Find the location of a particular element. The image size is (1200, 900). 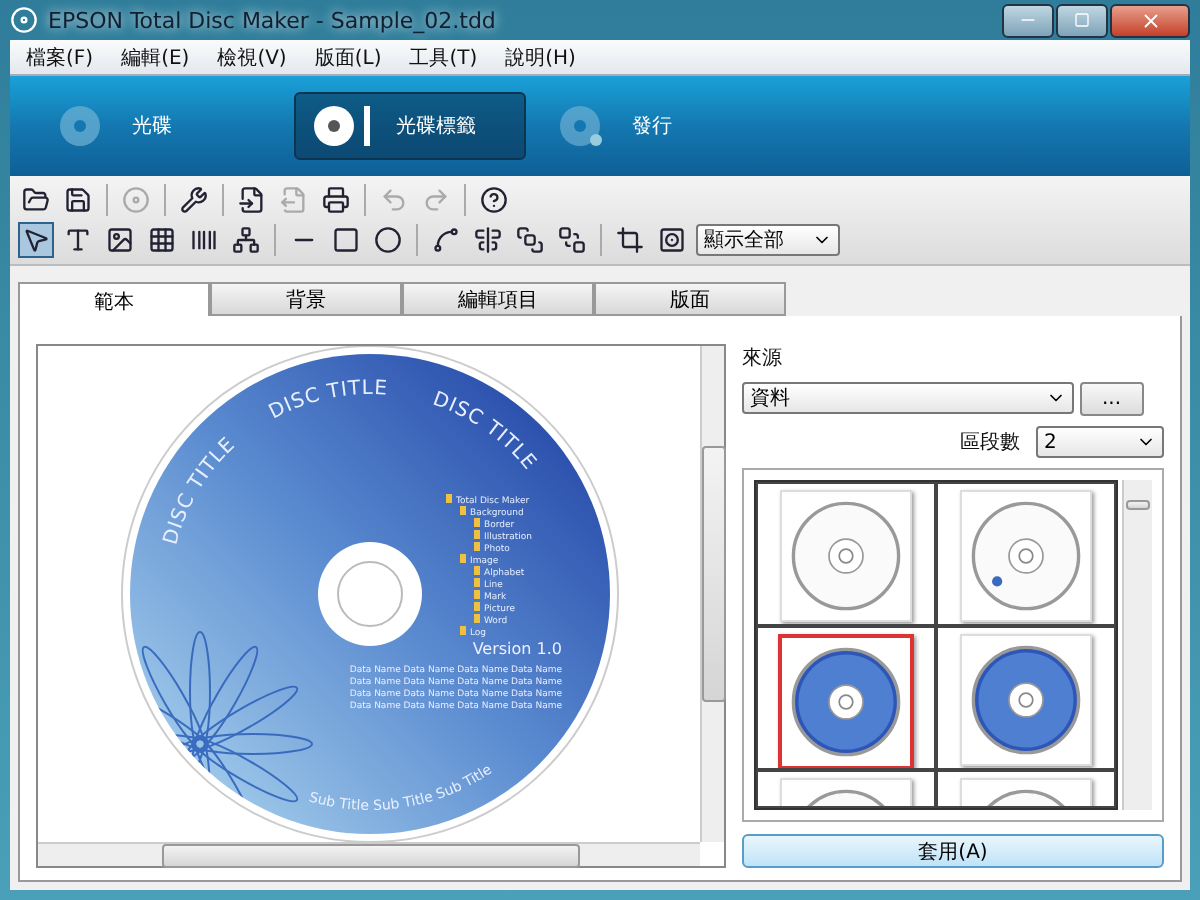

tab: 編輯項目 is located at coordinates (498, 299).